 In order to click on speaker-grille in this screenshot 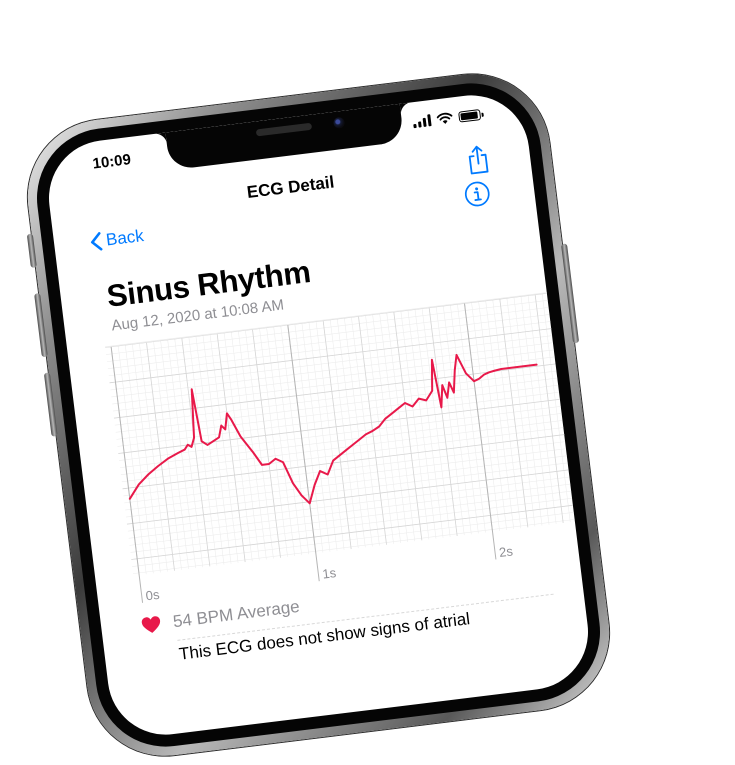, I will do `click(283, 129)`.